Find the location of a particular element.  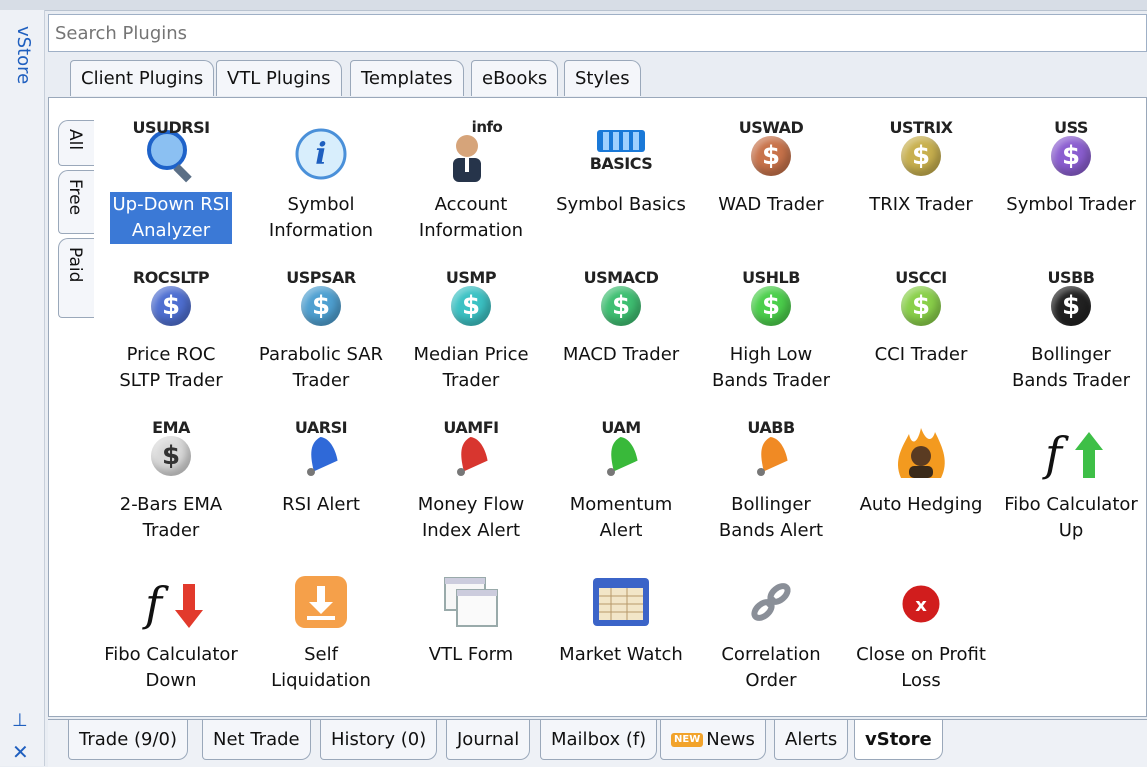

plugin-fibo-calculator-up: f Fibo Calculator Up is located at coordinates (1071, 491).